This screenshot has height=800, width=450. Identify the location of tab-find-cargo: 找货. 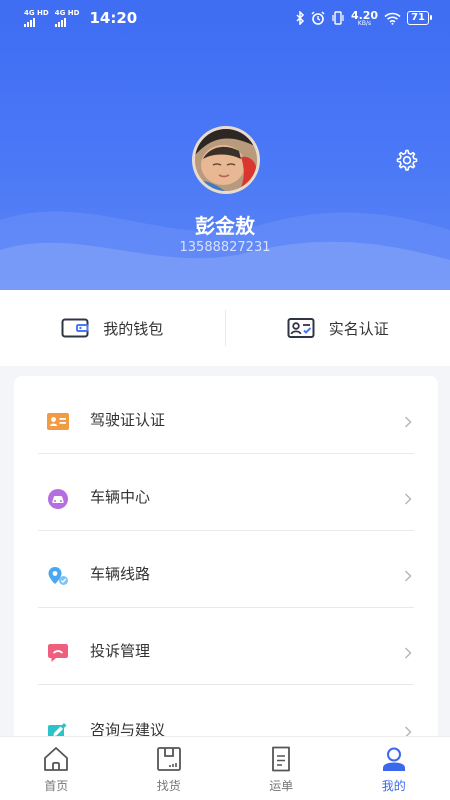
(169, 768).